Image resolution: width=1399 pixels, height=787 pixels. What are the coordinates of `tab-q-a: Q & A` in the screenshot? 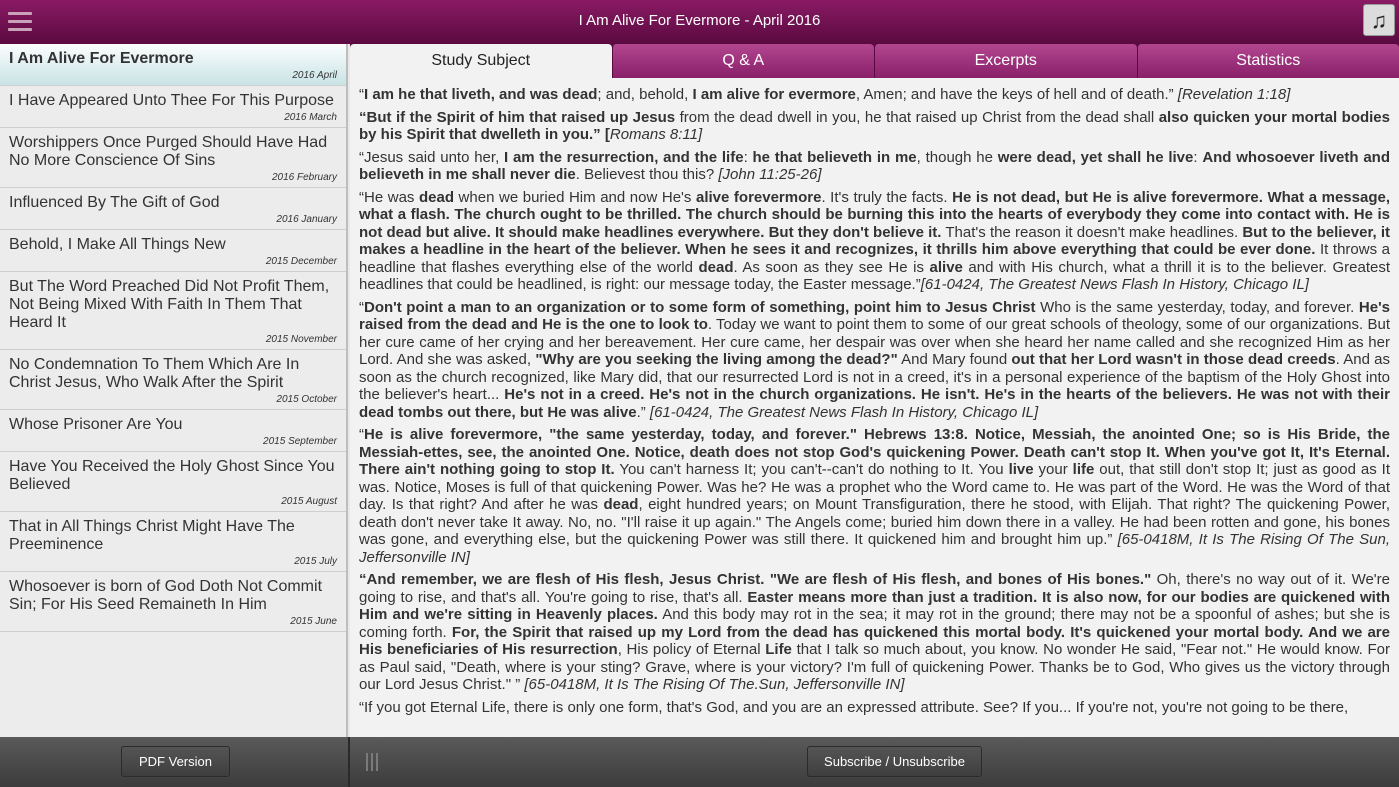 It's located at (742, 61).